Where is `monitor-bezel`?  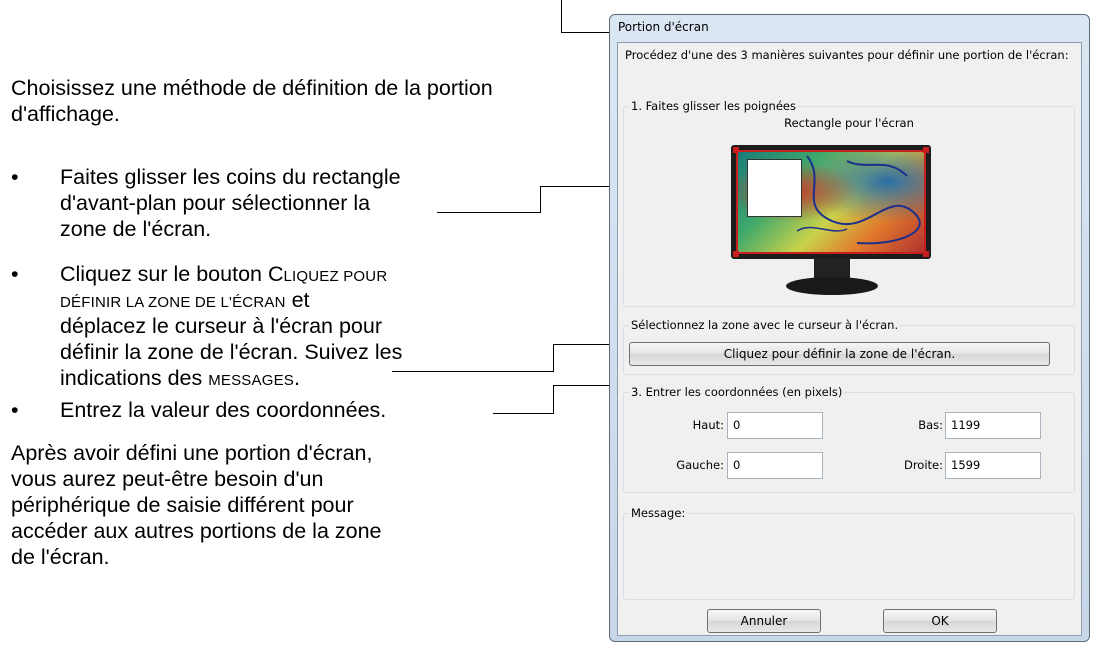 monitor-bezel is located at coordinates (831, 202).